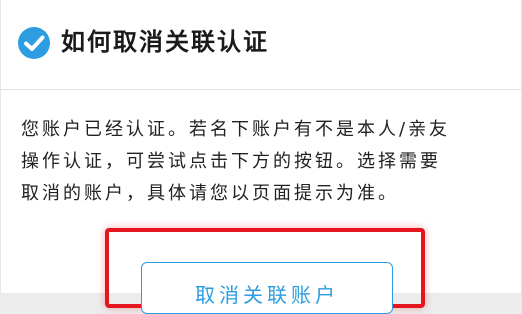 This screenshot has width=522, height=314. I want to click on description-line: 取消的账户，具体请您以页面提示为准。, so click(210, 193).